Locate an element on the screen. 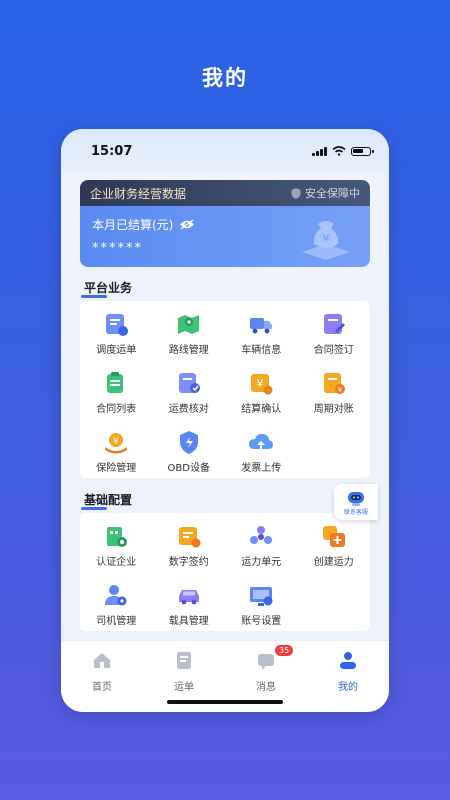 This screenshot has width=450, height=800. money-bag-icon: ¥ is located at coordinates (326, 240).